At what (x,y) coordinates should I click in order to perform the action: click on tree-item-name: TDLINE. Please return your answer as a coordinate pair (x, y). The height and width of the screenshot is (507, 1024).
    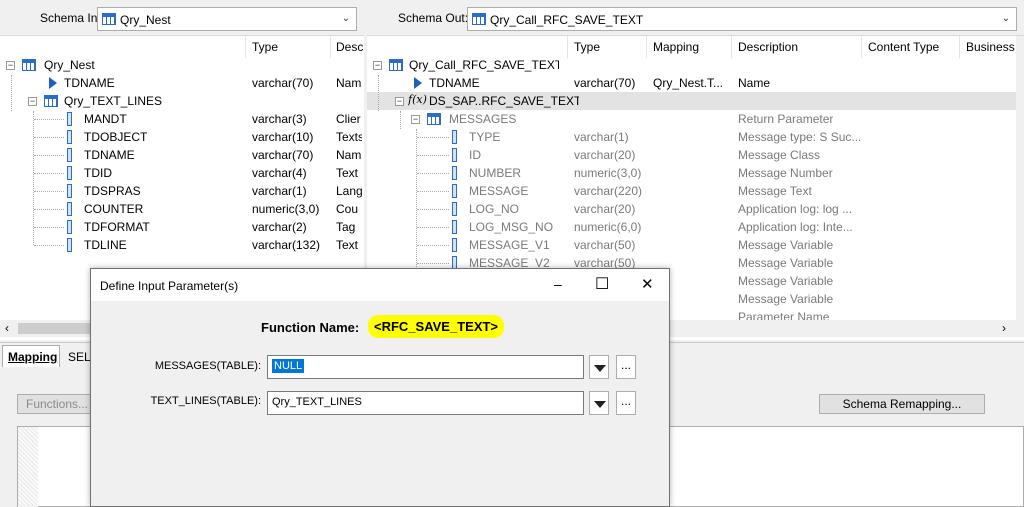
    Looking at the image, I should click on (105, 245).